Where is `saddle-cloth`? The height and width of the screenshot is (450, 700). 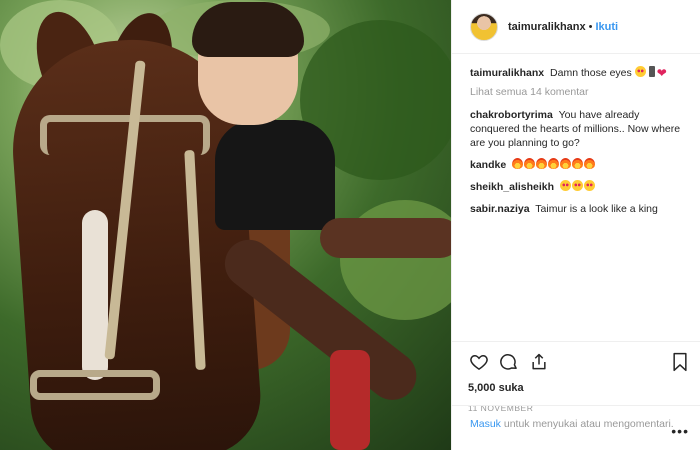
saddle-cloth is located at coordinates (350, 400).